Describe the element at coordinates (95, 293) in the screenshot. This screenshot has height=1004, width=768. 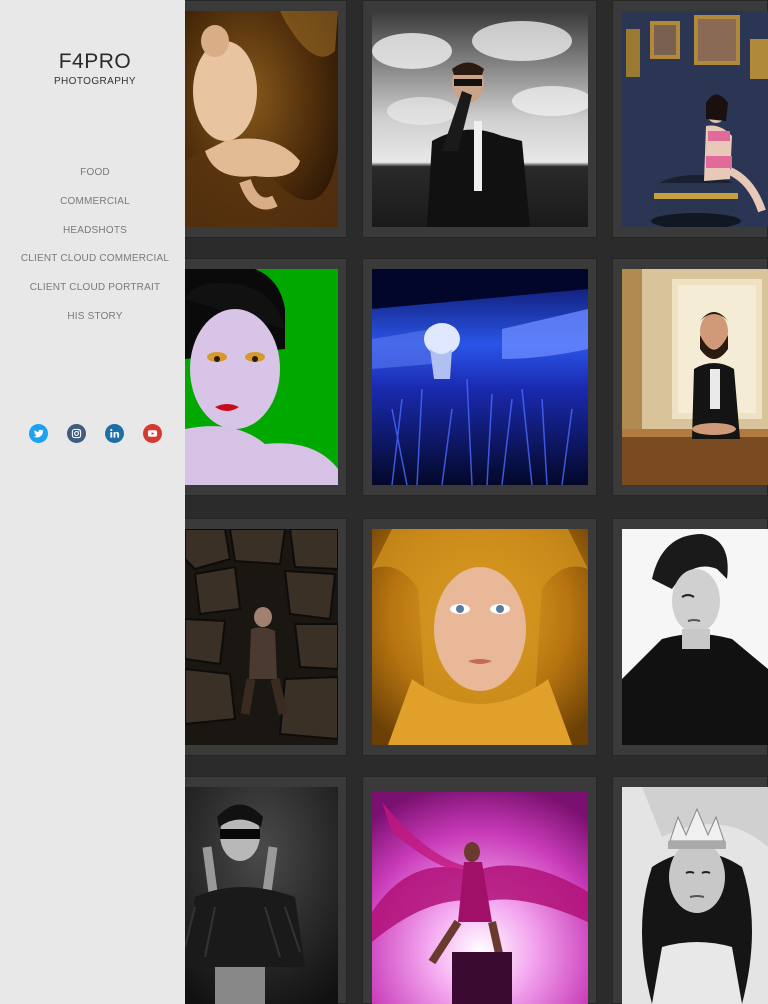
I see `nav-item-client-cloud-portrait: CLIENT CLOUD PORTRAIT` at that location.